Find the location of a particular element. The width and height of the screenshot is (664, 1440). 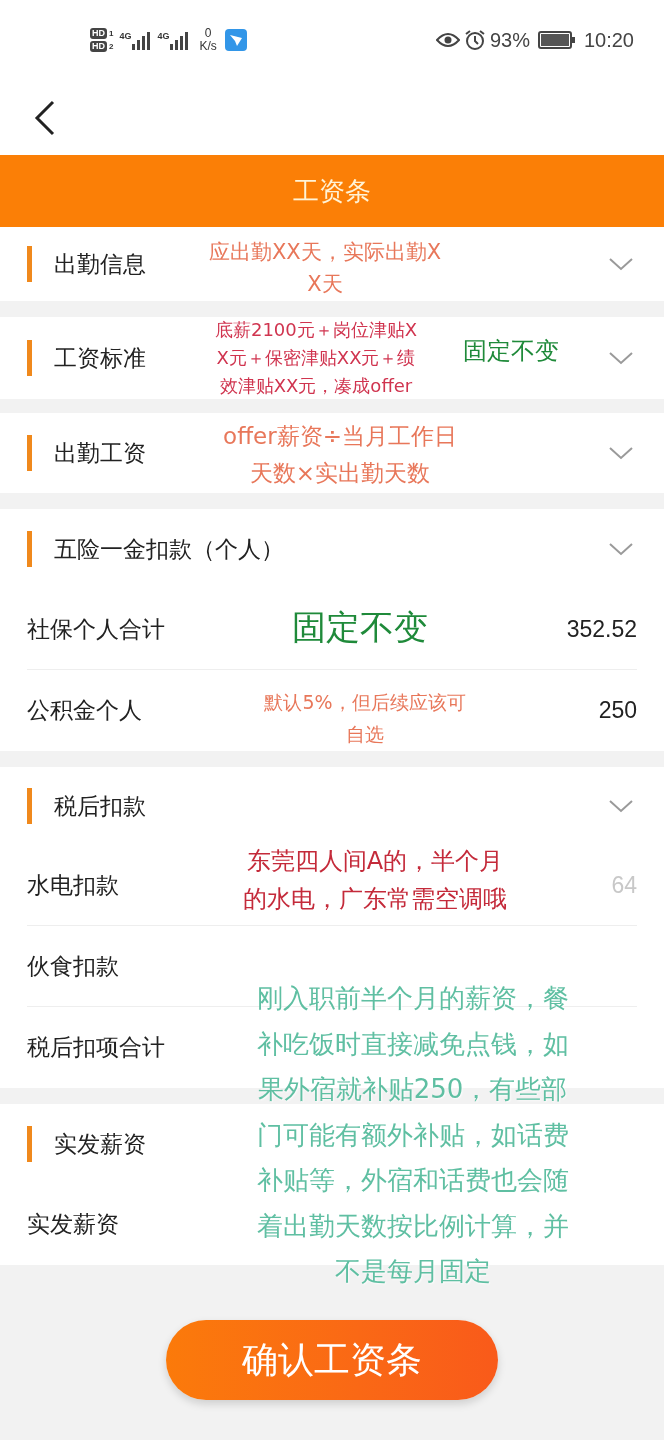

eye-icon is located at coordinates (447, 40).